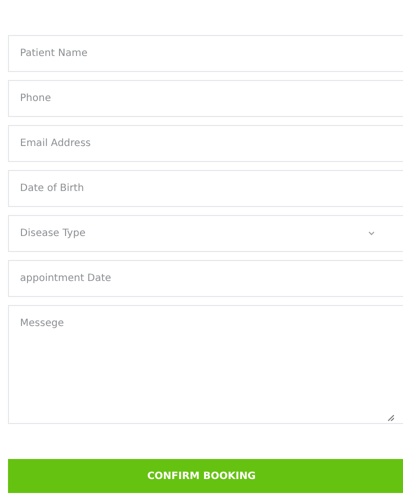 Image resolution: width=403 pixels, height=495 pixels. Describe the element at coordinates (205, 233) in the screenshot. I see `select-field: Disease Type` at that location.